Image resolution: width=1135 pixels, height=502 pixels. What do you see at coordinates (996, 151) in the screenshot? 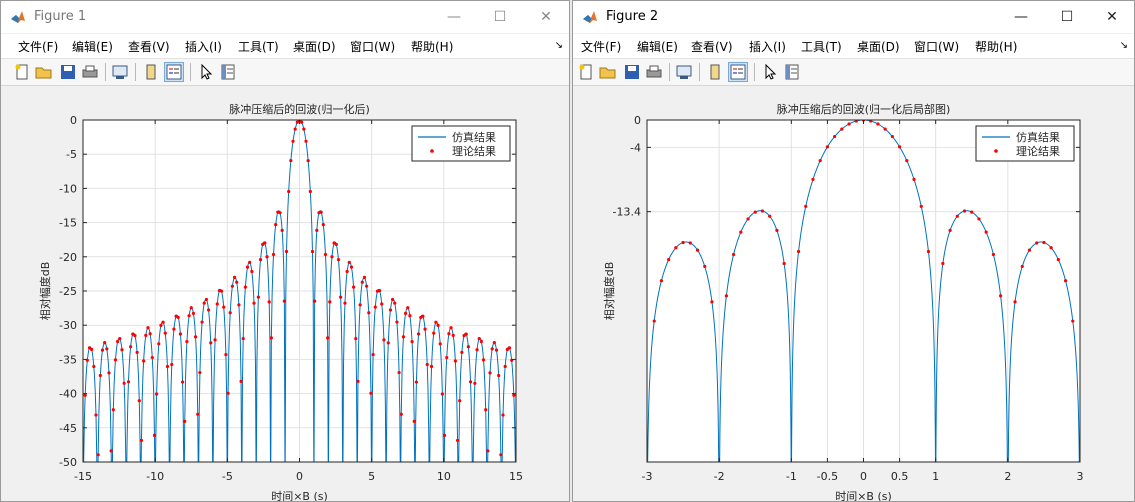
I see `legend-point-swatch` at bounding box center [996, 151].